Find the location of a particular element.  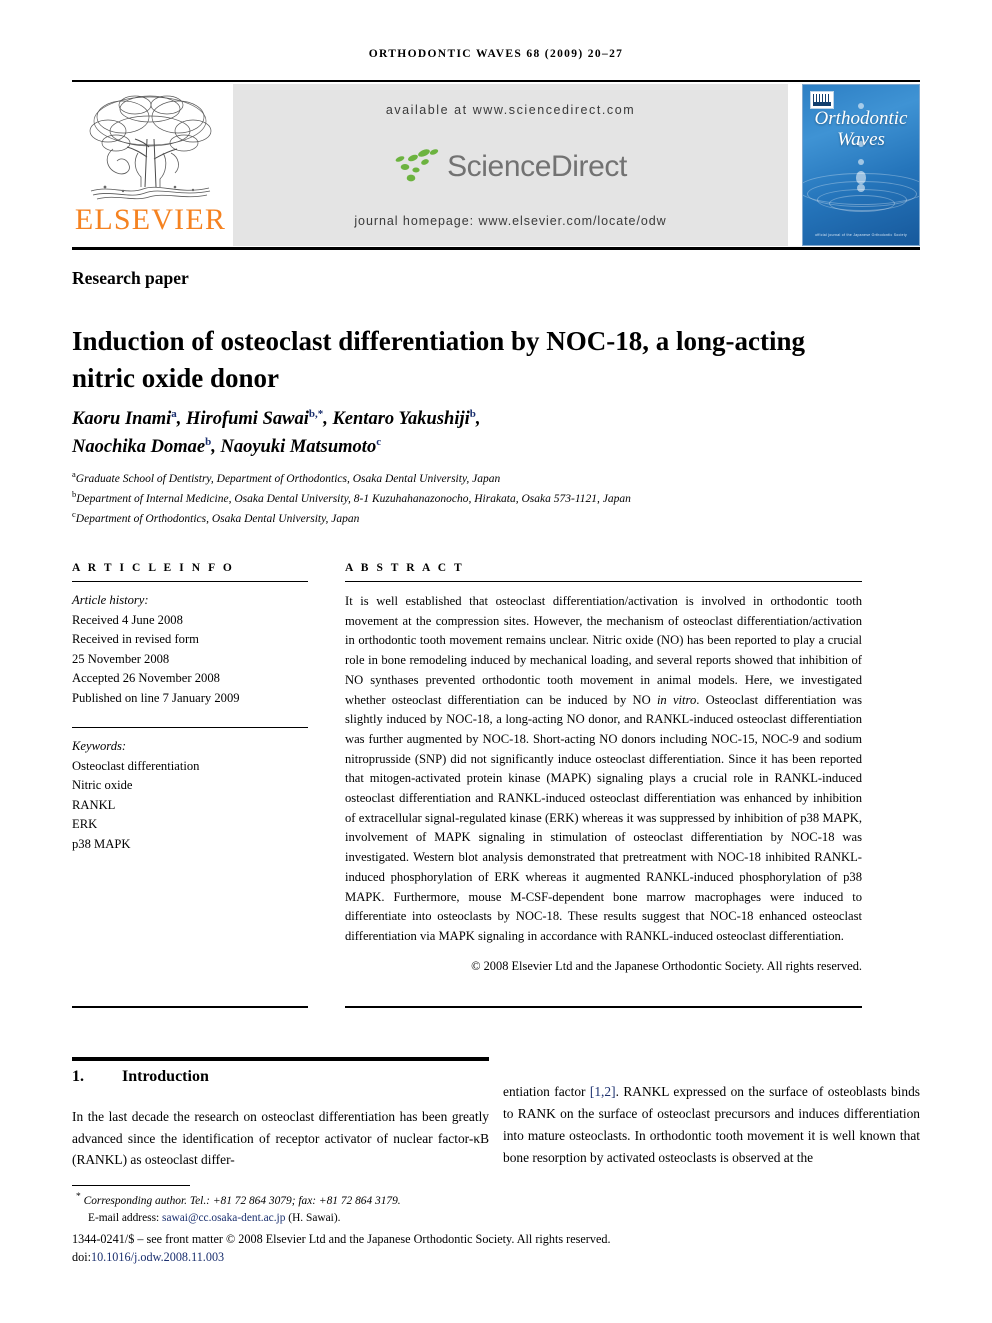

author-1: Kaoru Inamia is located at coordinates (124, 419).